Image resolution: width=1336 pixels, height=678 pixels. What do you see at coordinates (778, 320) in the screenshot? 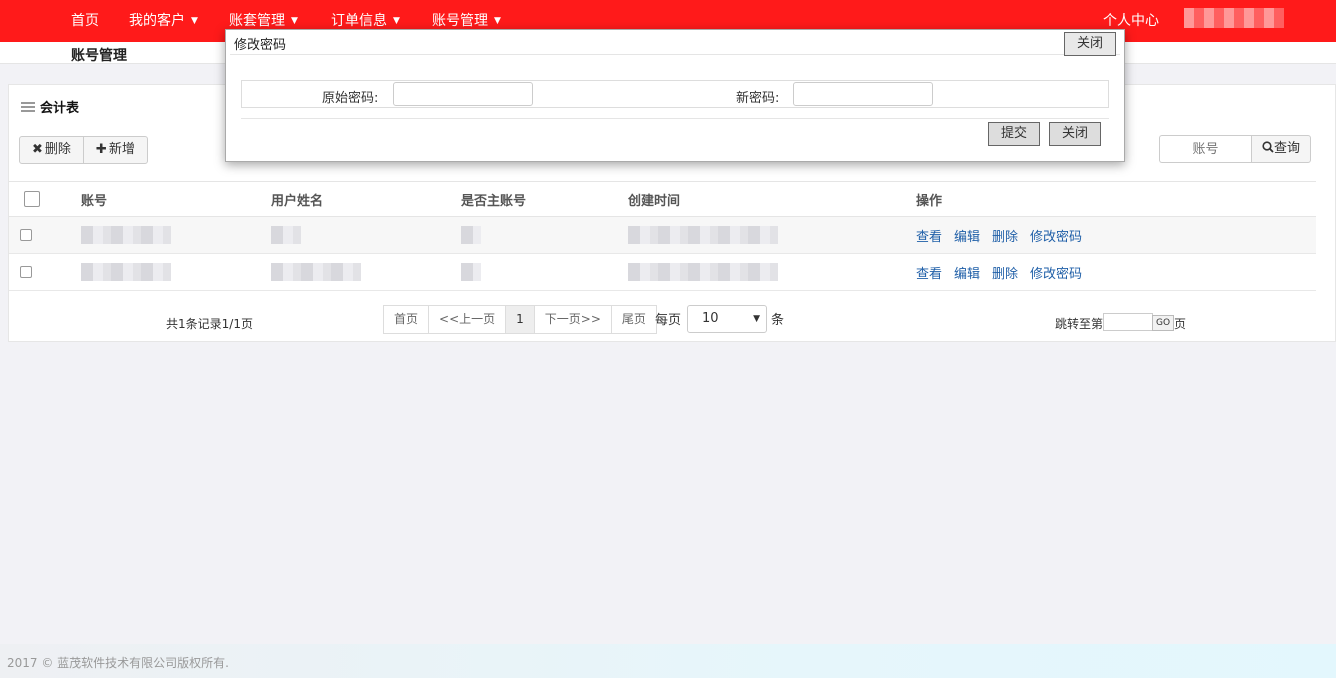
I see `per-page-unit: 条` at bounding box center [778, 320].